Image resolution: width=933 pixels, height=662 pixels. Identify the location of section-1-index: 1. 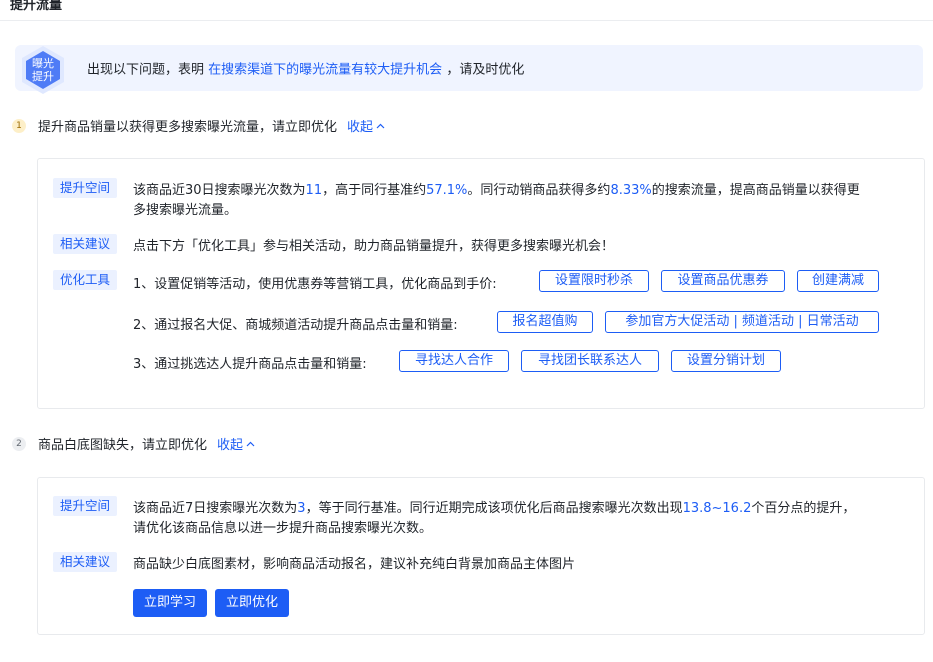
(19, 125).